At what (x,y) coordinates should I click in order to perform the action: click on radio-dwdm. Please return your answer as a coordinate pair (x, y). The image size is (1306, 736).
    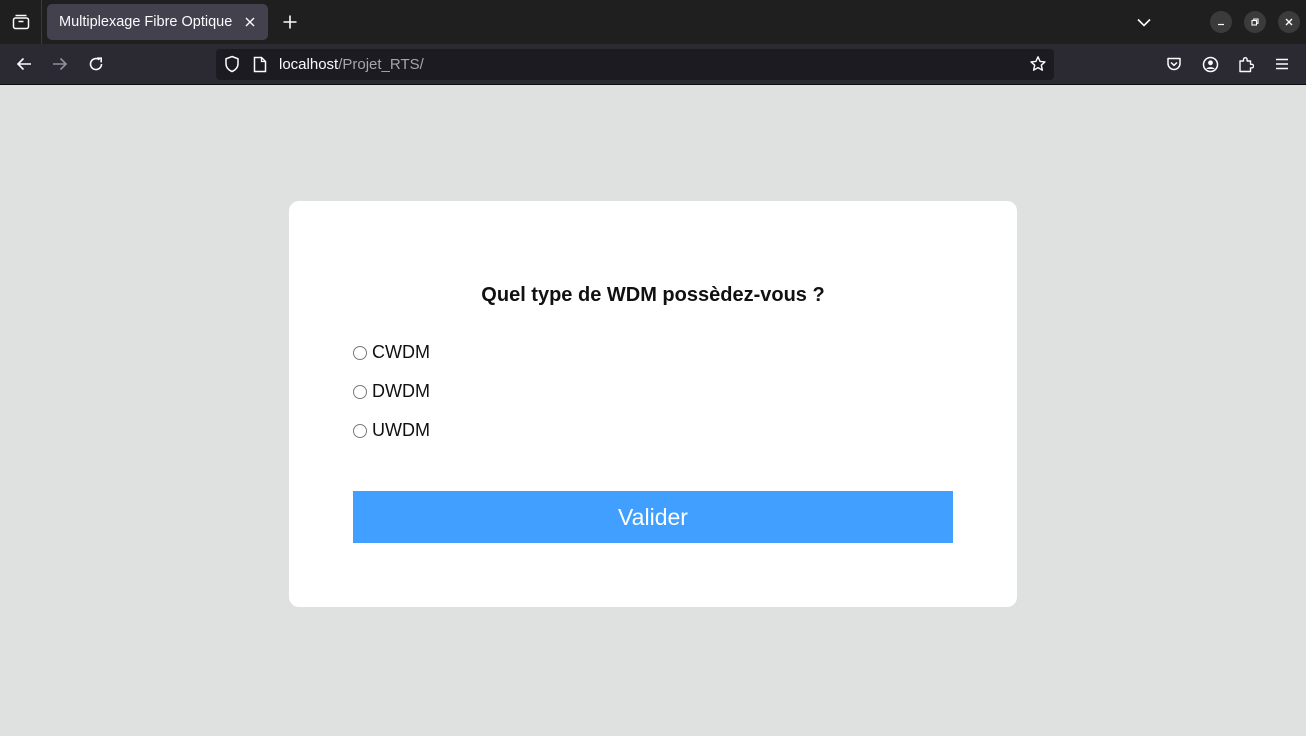
    Looking at the image, I should click on (360, 391).